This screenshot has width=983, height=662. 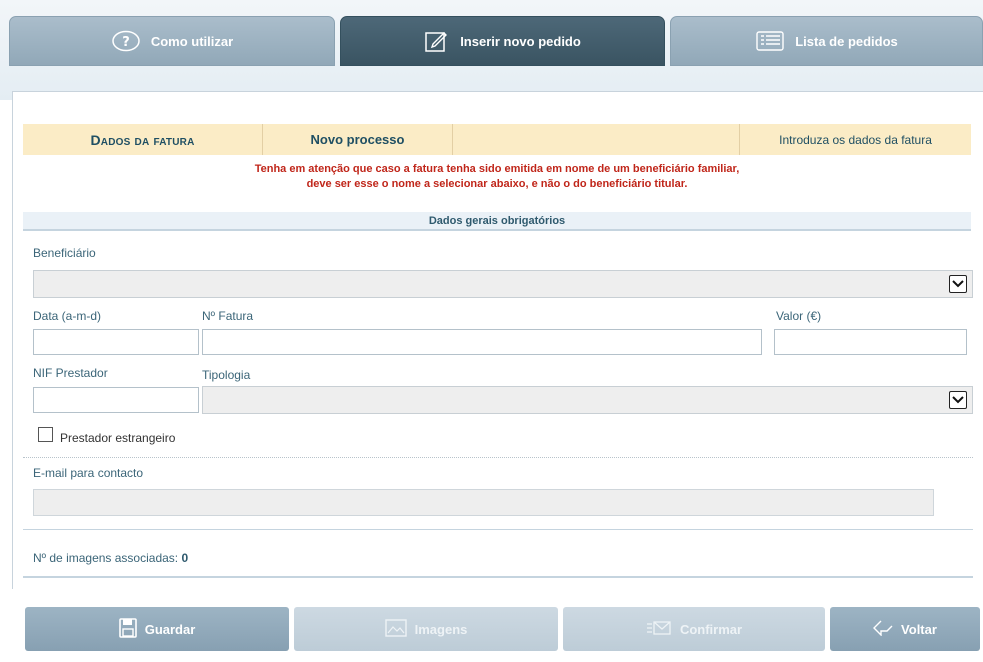 I want to click on data-label: Data (a-m-d), so click(x=67, y=316).